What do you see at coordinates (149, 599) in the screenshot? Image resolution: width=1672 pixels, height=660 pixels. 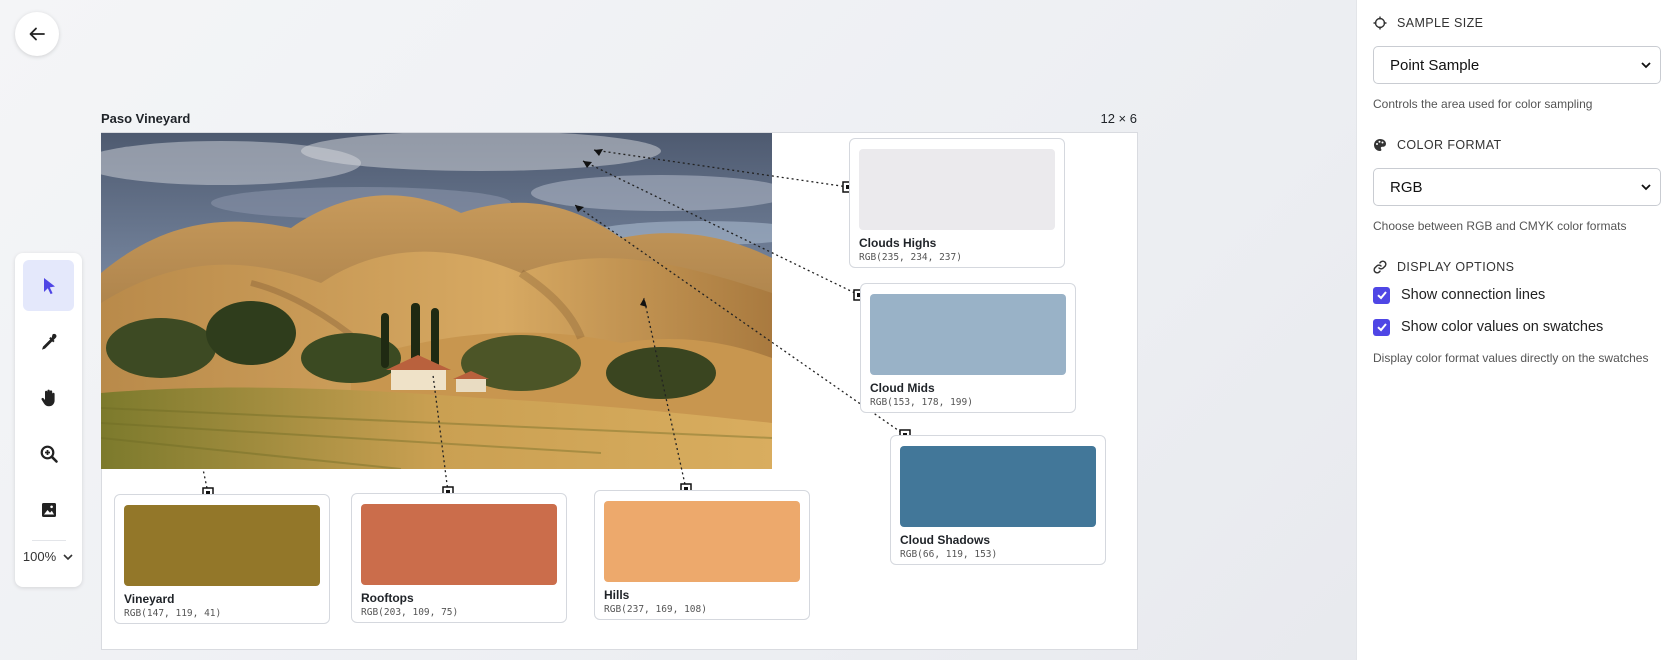 I see `swatch-name: Vineyard` at bounding box center [149, 599].